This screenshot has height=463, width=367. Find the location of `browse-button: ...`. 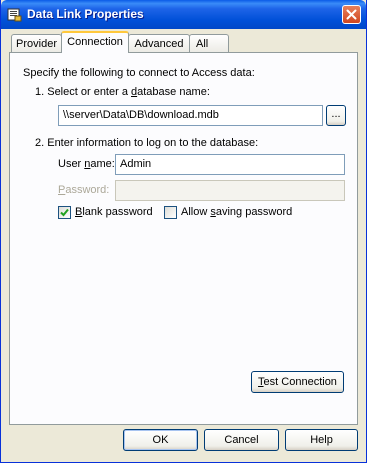

browse-button: ... is located at coordinates (336, 115).